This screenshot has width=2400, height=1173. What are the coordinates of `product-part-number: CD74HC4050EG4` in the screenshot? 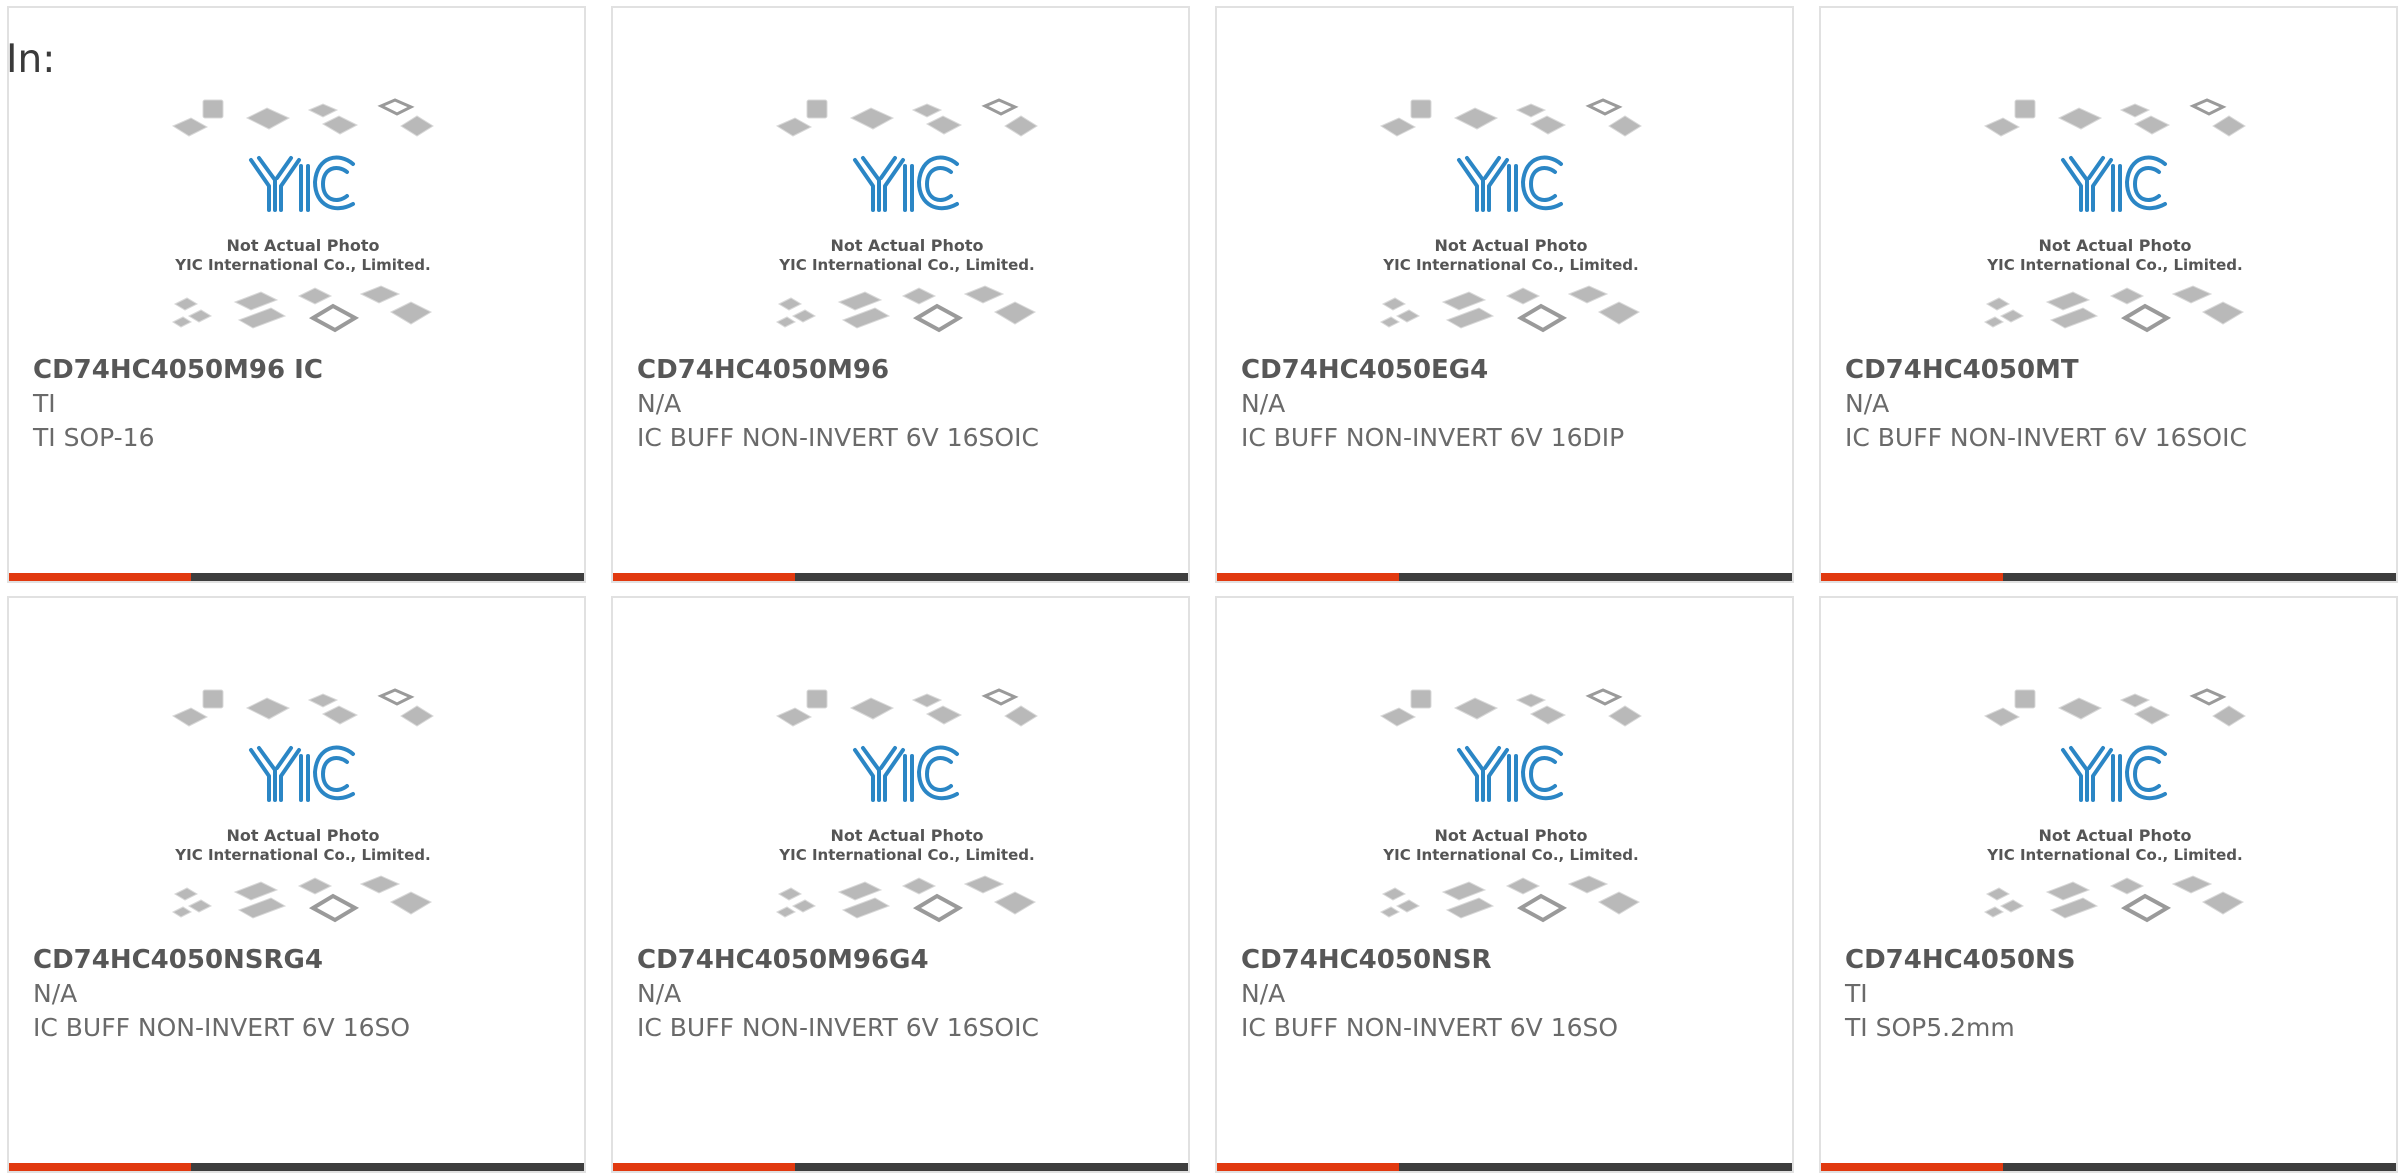 It's located at (1510, 370).